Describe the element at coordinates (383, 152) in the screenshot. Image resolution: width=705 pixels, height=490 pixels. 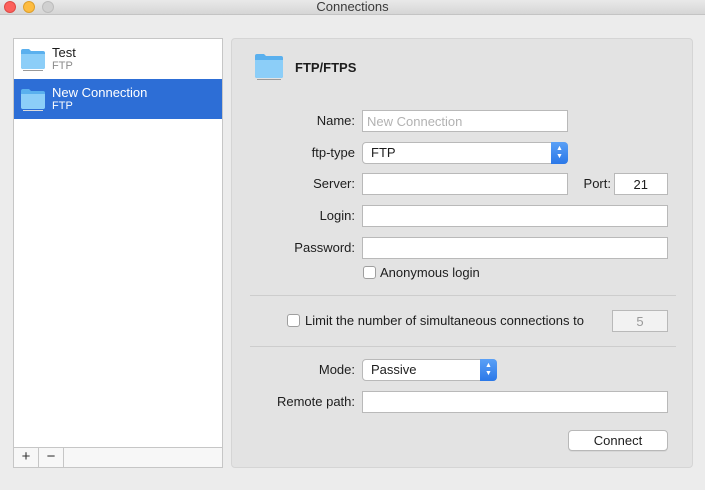
I see `ftp-type-value: FTP` at that location.